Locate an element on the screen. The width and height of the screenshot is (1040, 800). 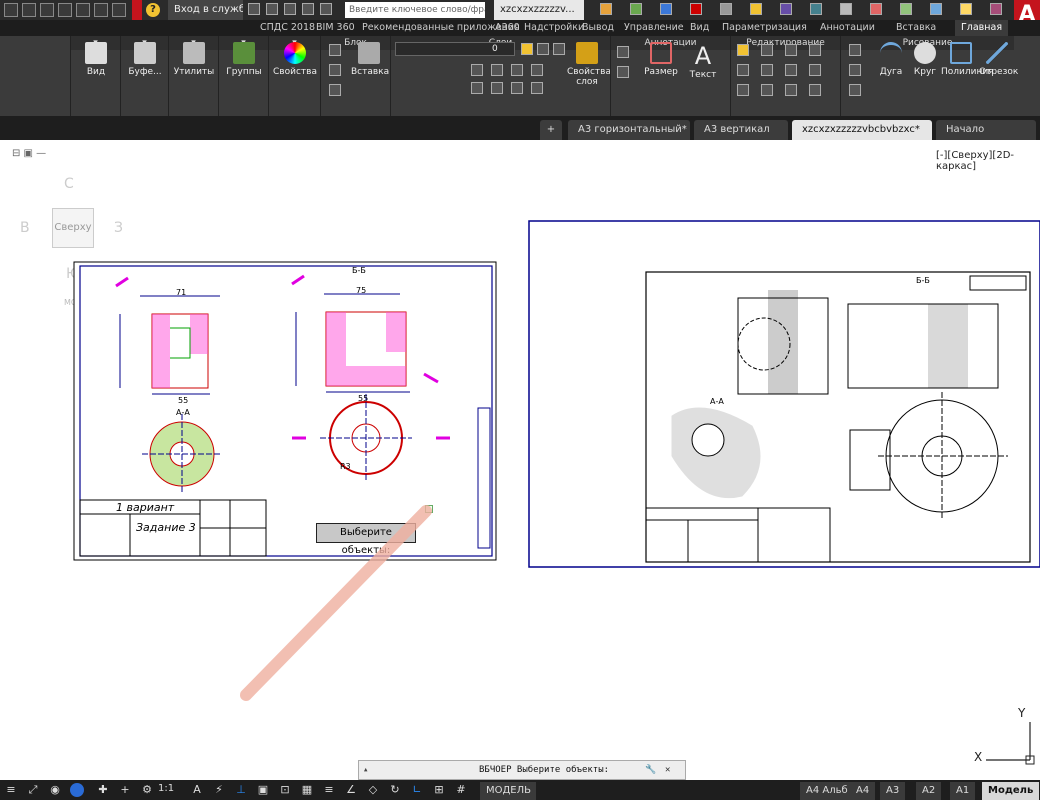
snap-icon: ⊞ is located at coordinates (439, 790).